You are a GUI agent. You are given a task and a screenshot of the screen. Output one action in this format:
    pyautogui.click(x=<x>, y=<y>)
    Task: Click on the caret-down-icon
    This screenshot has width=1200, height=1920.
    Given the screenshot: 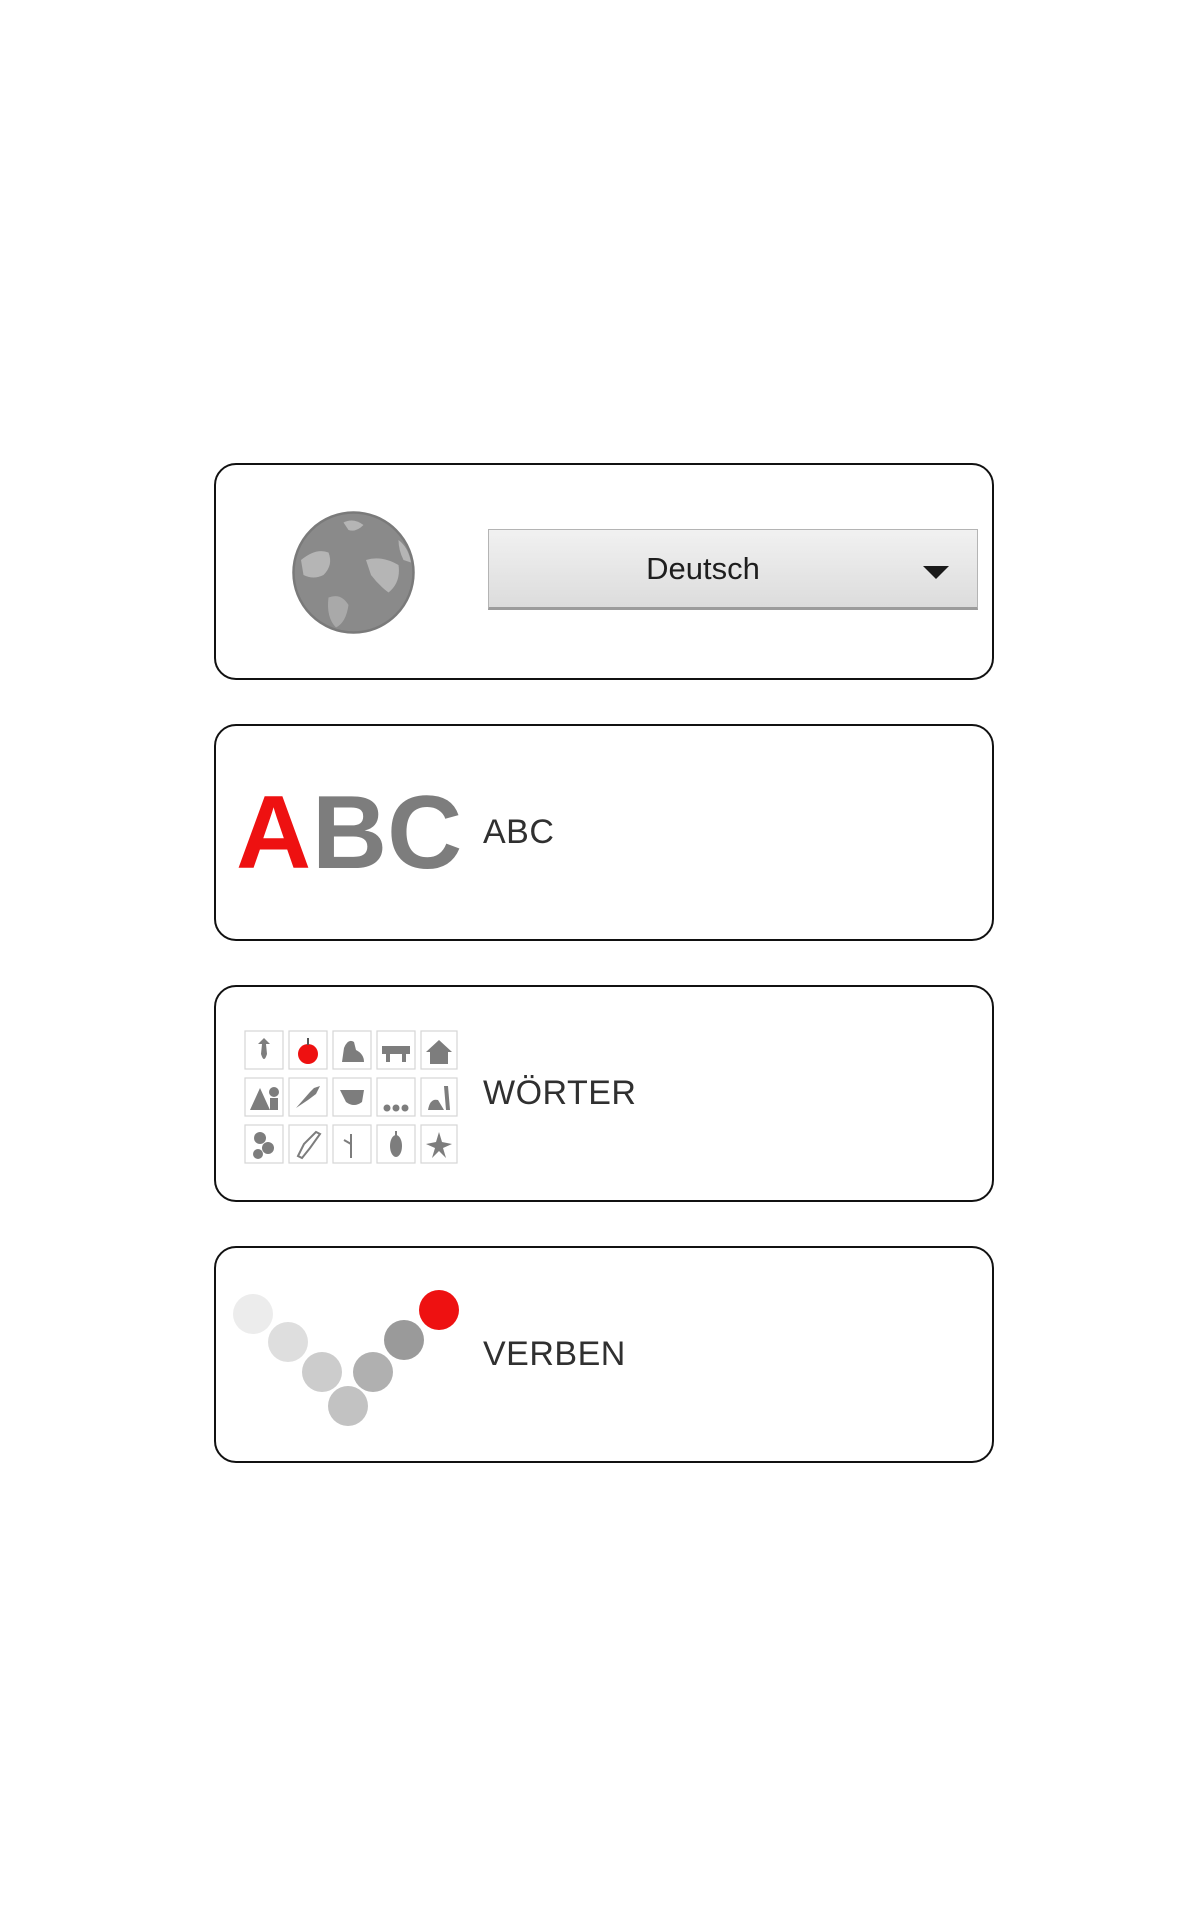 What is the action you would take?
    pyautogui.click(x=936, y=572)
    